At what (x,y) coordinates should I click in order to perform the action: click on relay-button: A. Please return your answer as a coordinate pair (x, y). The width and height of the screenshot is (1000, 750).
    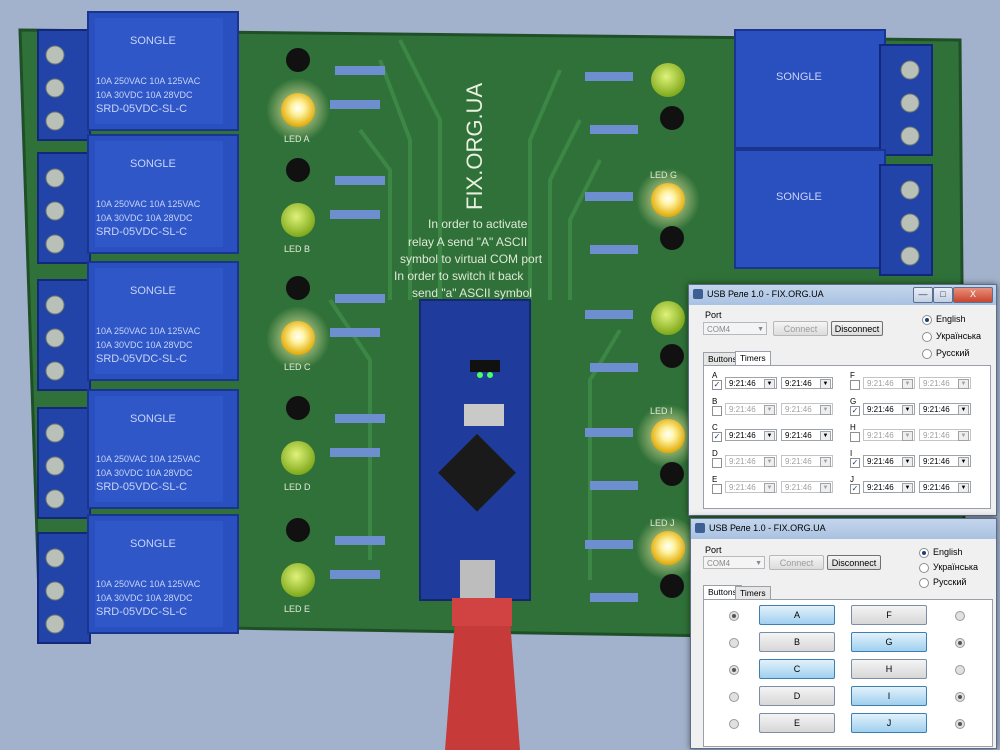
    Looking at the image, I should click on (797, 615).